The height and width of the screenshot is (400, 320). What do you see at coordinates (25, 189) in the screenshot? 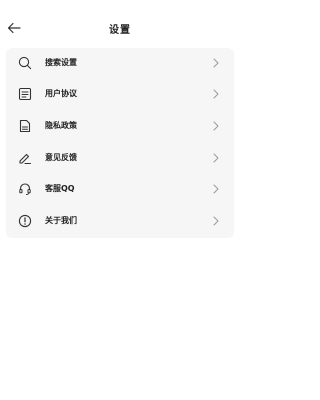
I see `headset-icon` at bounding box center [25, 189].